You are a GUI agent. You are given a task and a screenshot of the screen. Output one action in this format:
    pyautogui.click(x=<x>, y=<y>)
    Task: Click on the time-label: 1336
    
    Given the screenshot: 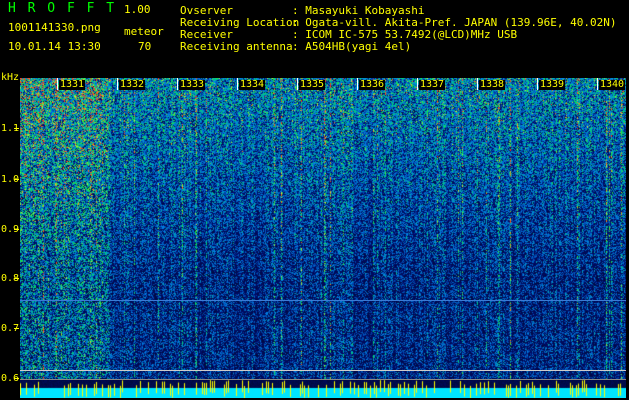 What is the action you would take?
    pyautogui.click(x=372, y=84)
    